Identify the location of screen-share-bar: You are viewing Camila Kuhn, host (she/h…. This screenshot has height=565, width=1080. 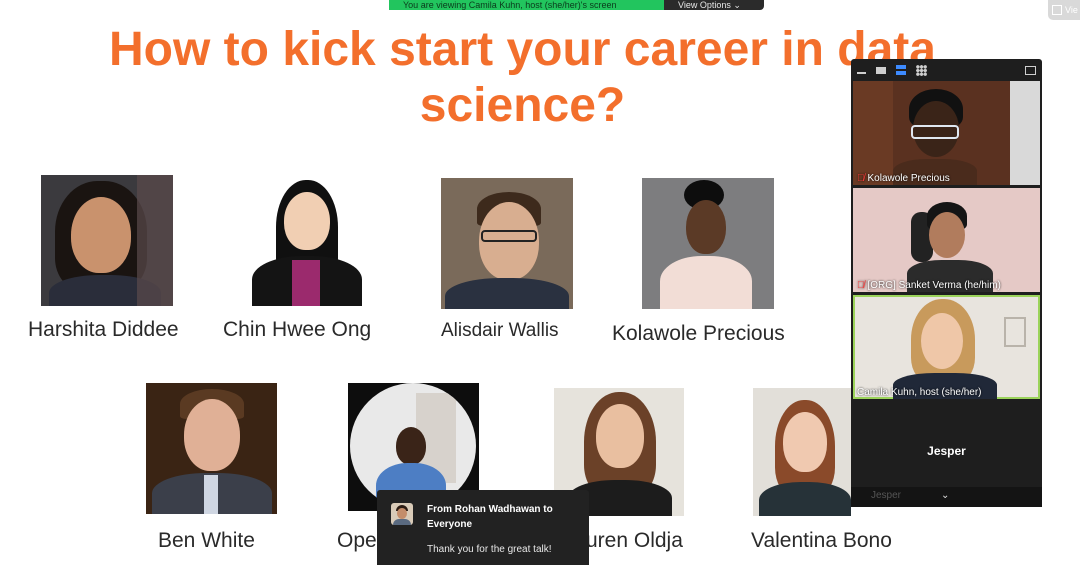
(576, 5).